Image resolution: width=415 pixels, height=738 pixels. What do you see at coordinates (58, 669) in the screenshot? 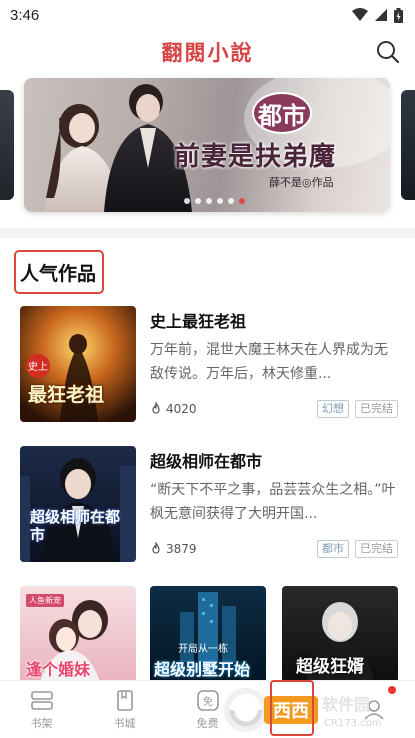
I see `grid-cover-title: 逢个婚妹` at bounding box center [58, 669].